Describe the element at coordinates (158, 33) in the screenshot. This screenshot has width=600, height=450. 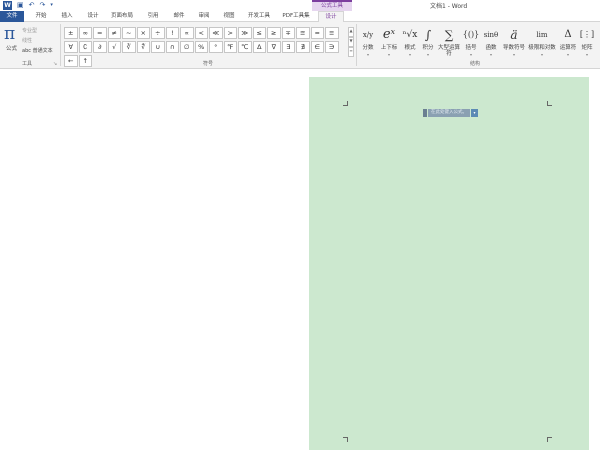
I see `symbol-button: ÷` at that location.